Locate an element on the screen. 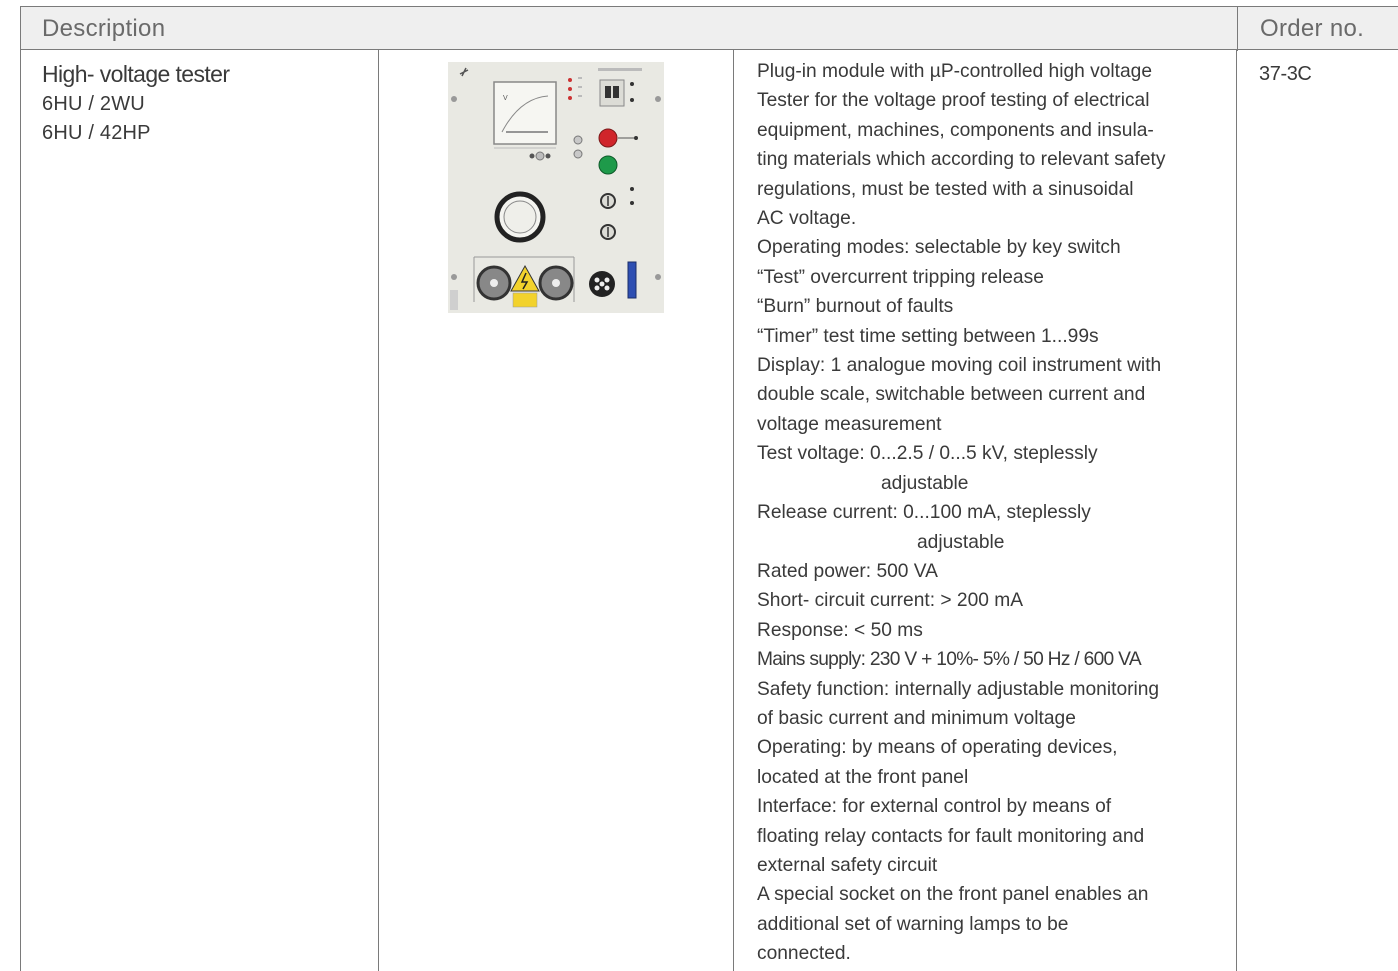 The image size is (1398, 971). svg-text: V is located at coordinates (505, 98).